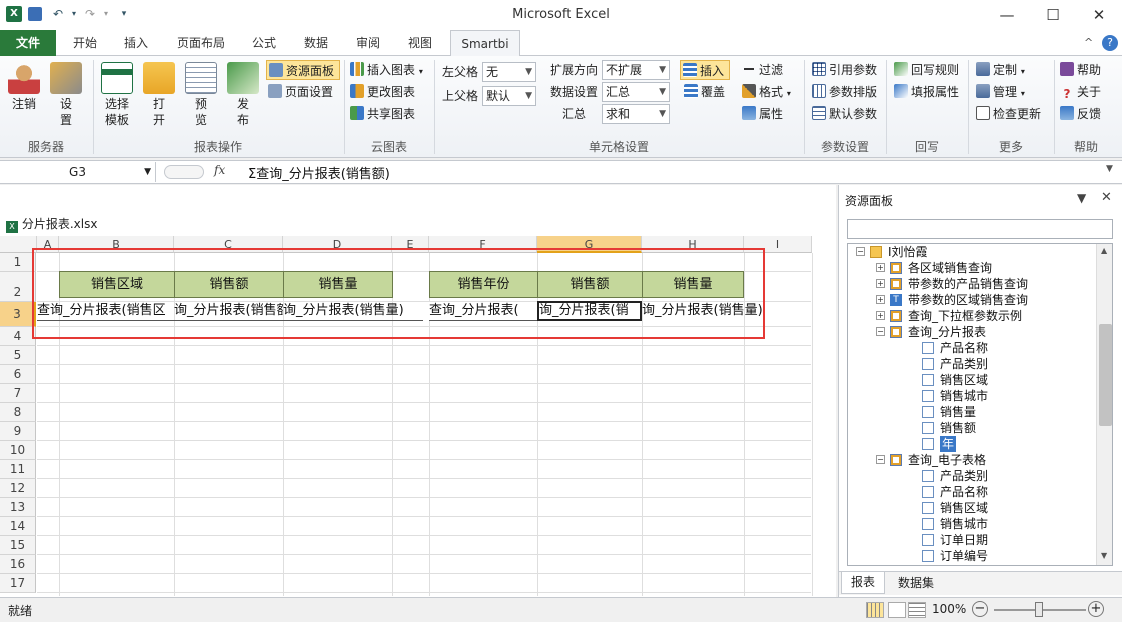 This screenshot has height=622, width=1122. Describe the element at coordinates (972, 284) in the screenshot. I see `tree-node: + 带参数的产品销售查询` at that location.